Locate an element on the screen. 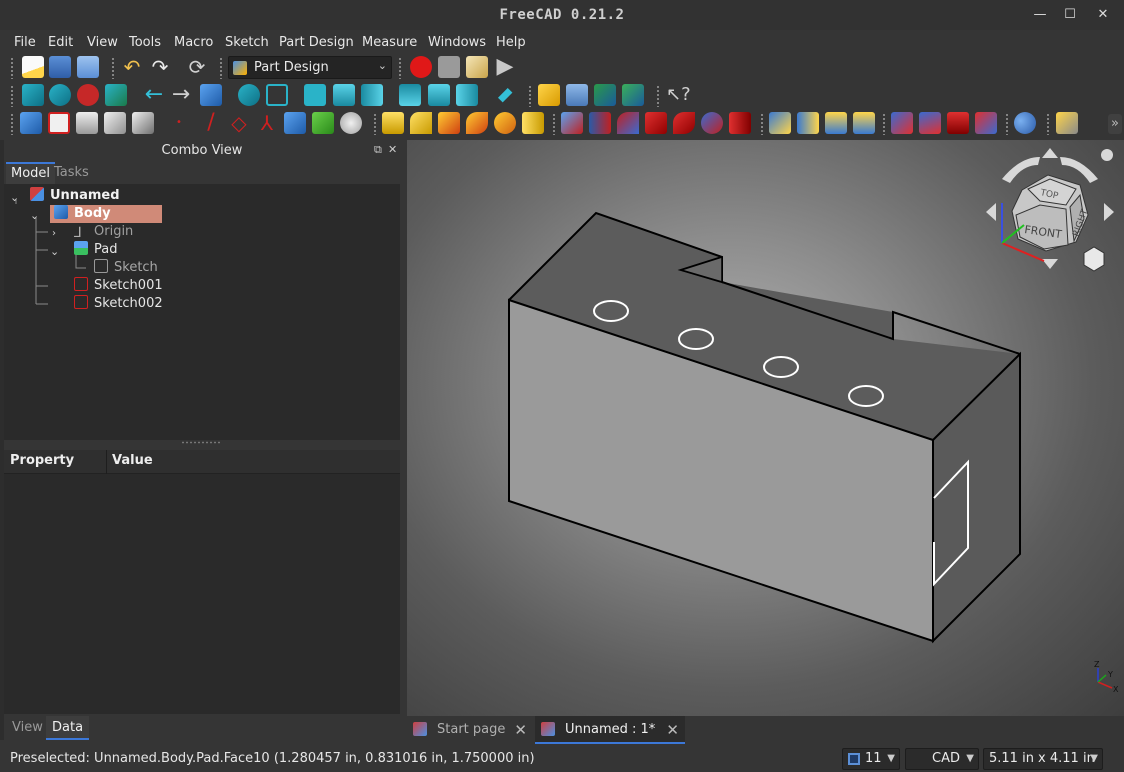  additive-loft-icon is located at coordinates (449, 123).